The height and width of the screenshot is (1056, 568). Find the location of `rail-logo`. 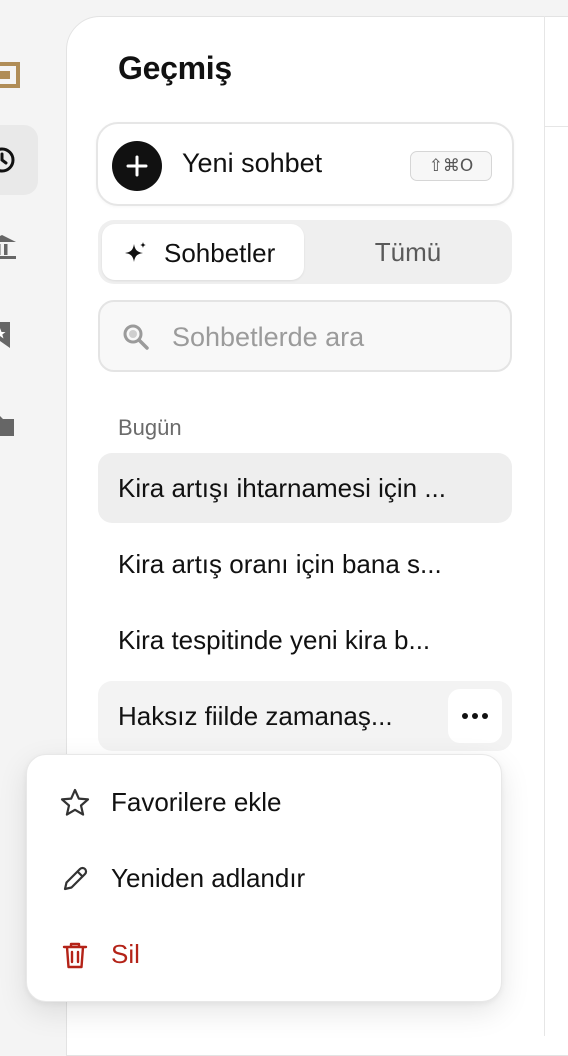

rail-logo is located at coordinates (19, 75).